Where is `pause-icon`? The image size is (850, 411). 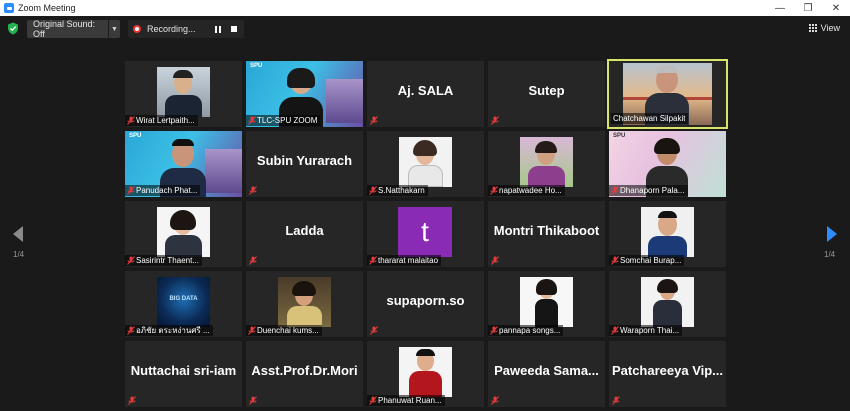 pause-icon is located at coordinates (218, 29).